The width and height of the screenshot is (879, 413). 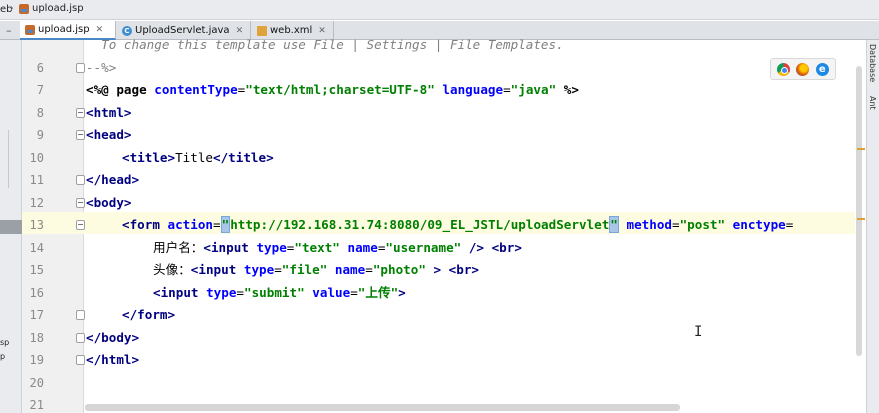 What do you see at coordinates (101, 67) in the screenshot?
I see `code-text: --%>` at bounding box center [101, 67].